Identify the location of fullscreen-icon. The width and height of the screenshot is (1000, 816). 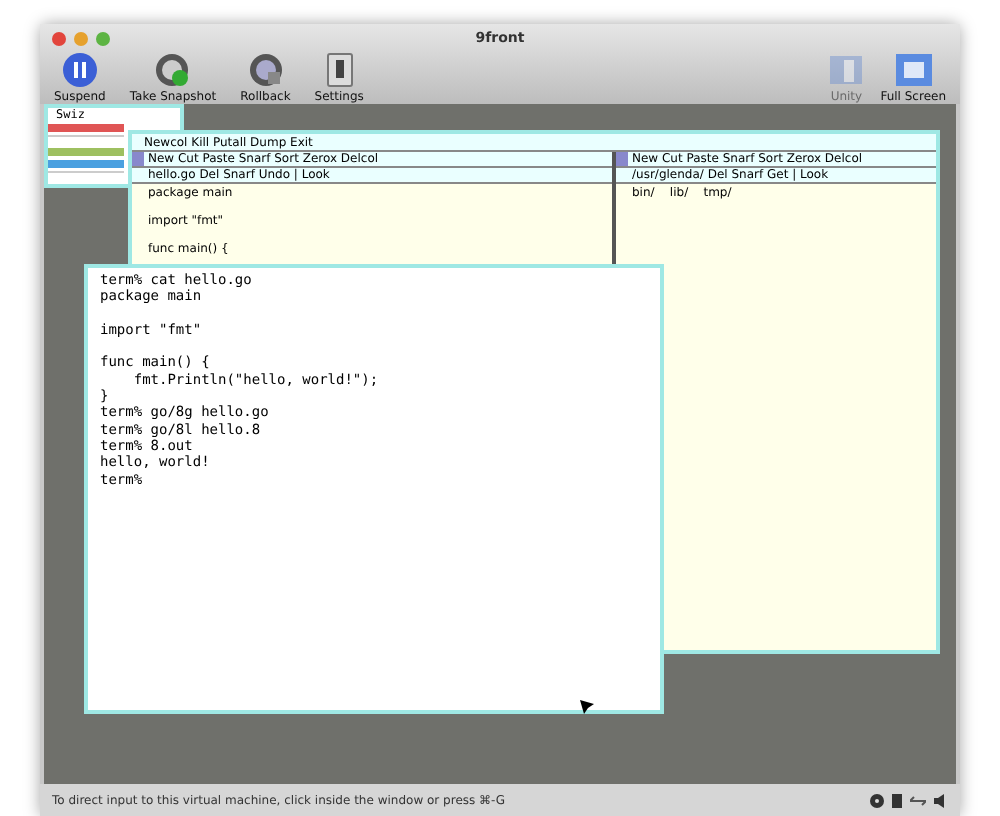
(913, 70).